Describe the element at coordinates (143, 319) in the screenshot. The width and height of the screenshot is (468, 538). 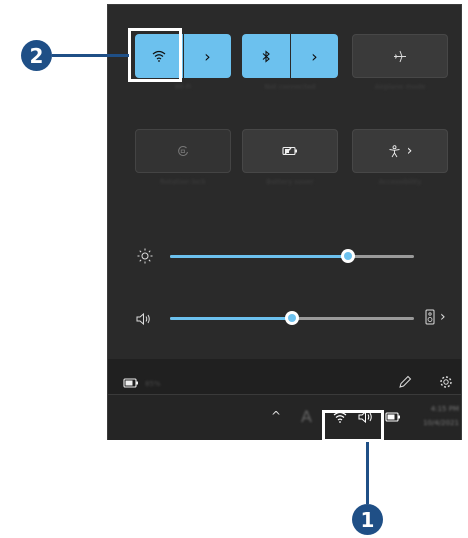
I see `speaker-icon` at that location.